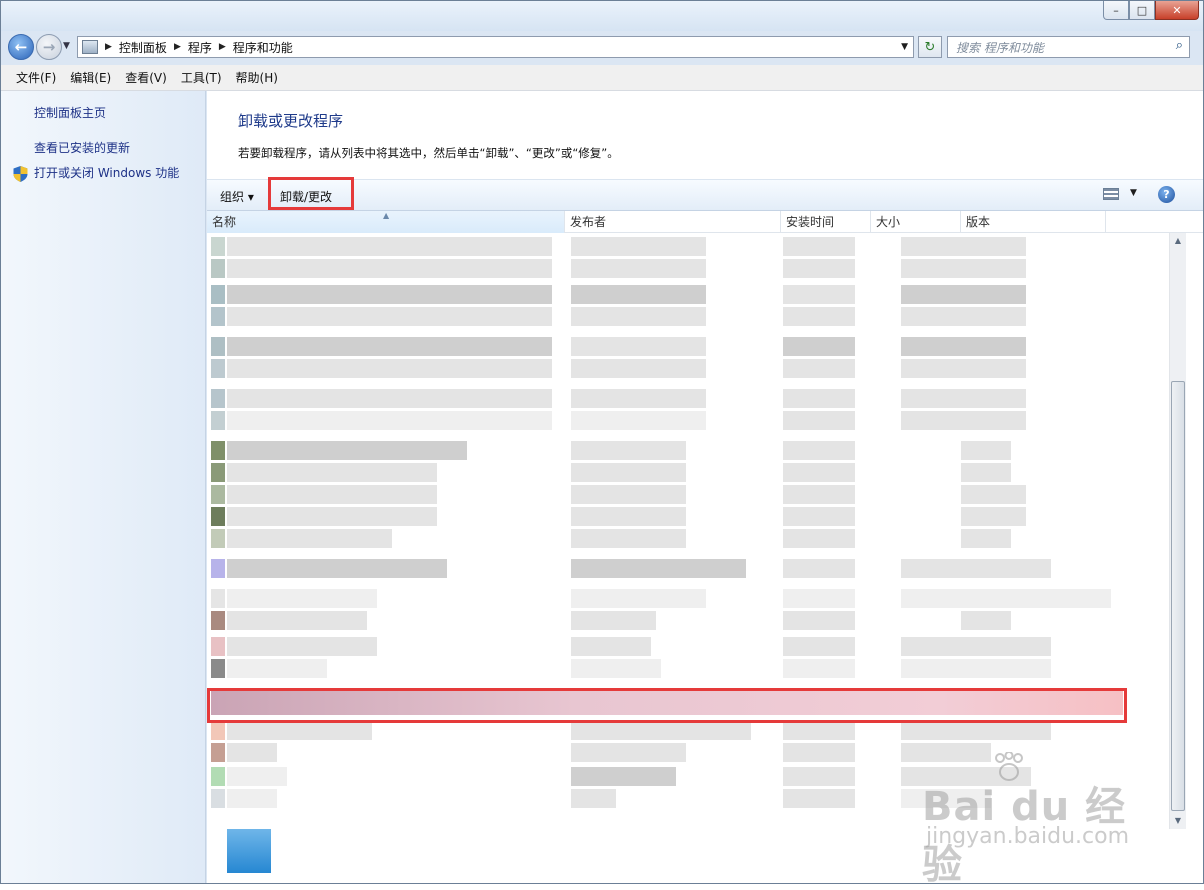  What do you see at coordinates (21, 47) in the screenshot?
I see `back-button: ←` at bounding box center [21, 47].